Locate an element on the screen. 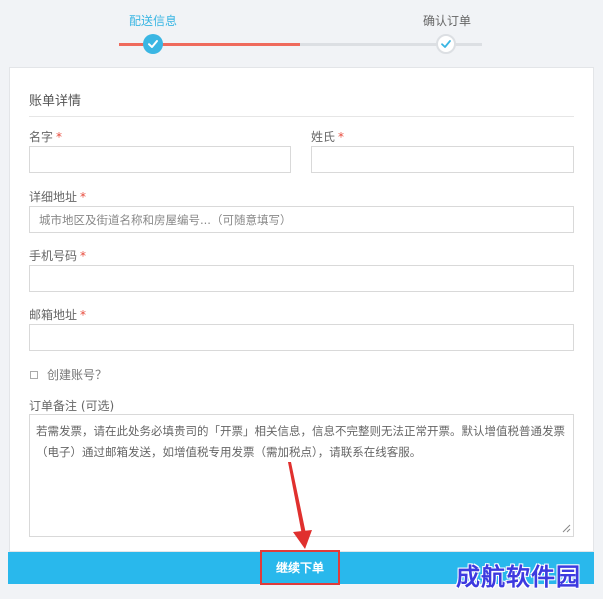  step-label-shipping: 配送信息 is located at coordinates (153, 21).